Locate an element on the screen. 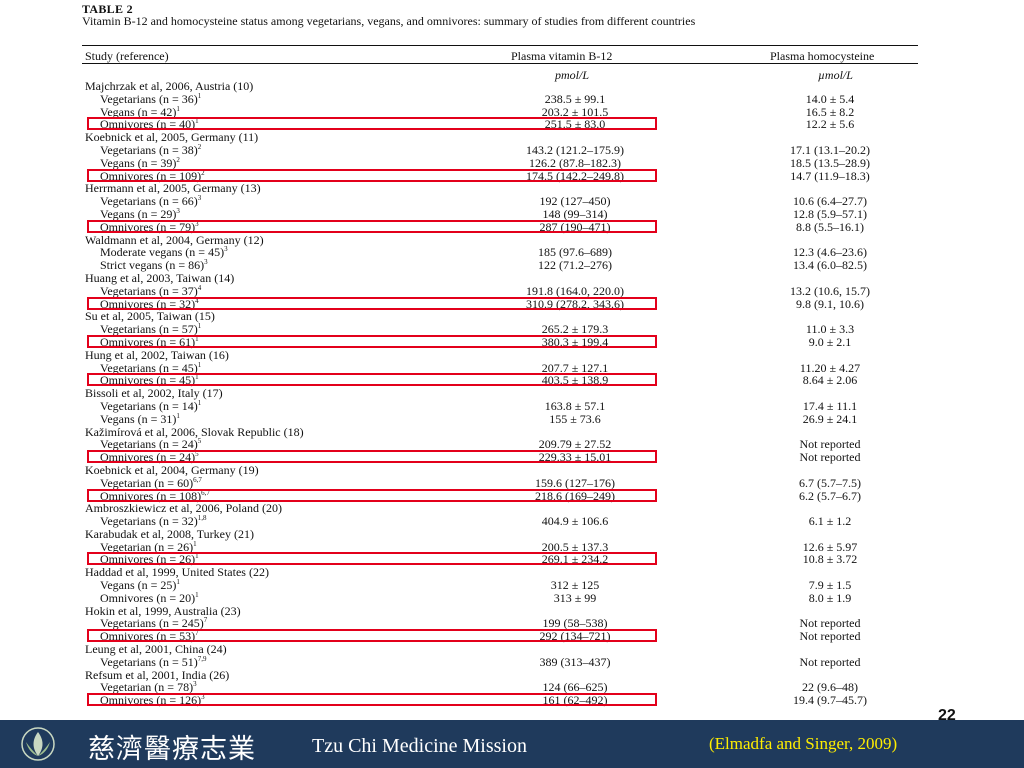 The image size is (1024, 768). cell-vitamin-b12: 155 ± 73.6 is located at coordinates (575, 418).